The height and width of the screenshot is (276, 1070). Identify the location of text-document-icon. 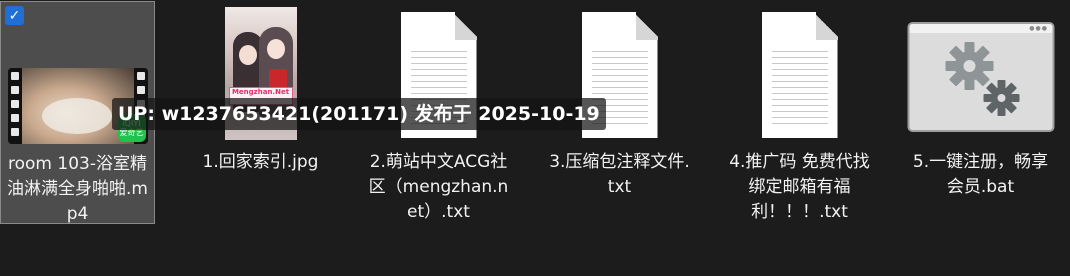
(799, 75).